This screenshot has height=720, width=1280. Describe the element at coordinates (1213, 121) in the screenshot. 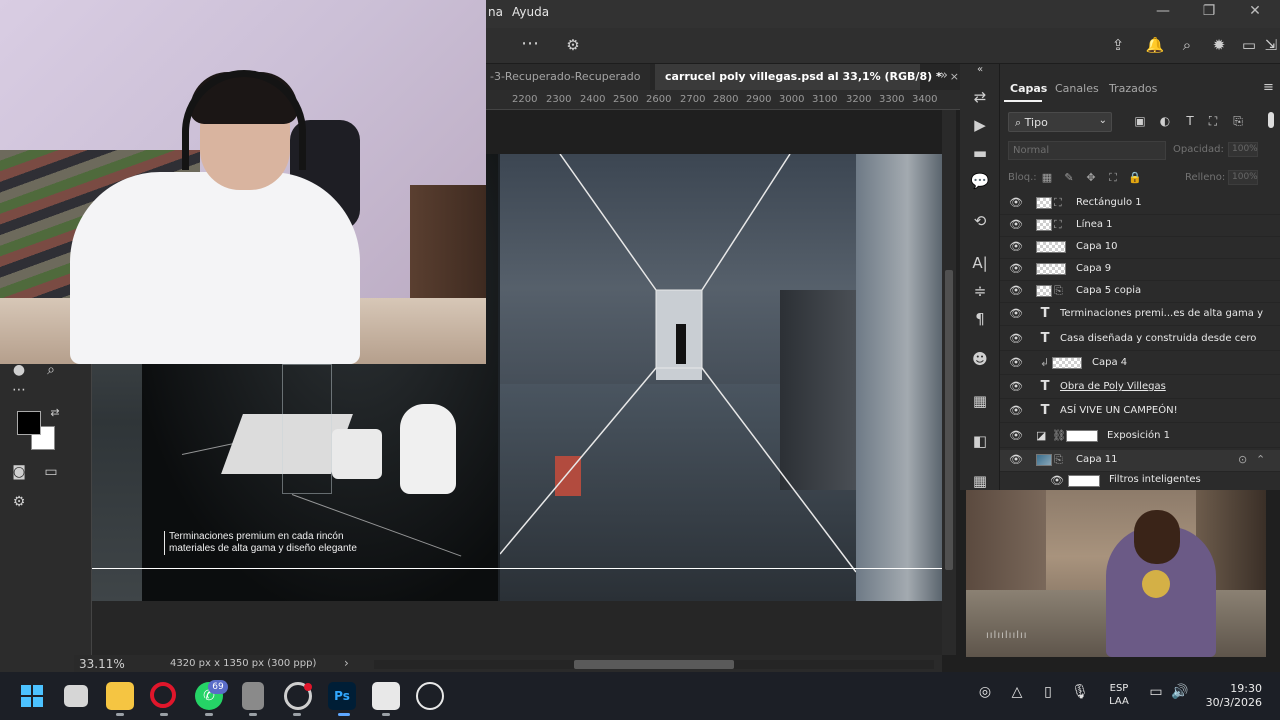

I see `filter-shape-icon: ⛶` at that location.